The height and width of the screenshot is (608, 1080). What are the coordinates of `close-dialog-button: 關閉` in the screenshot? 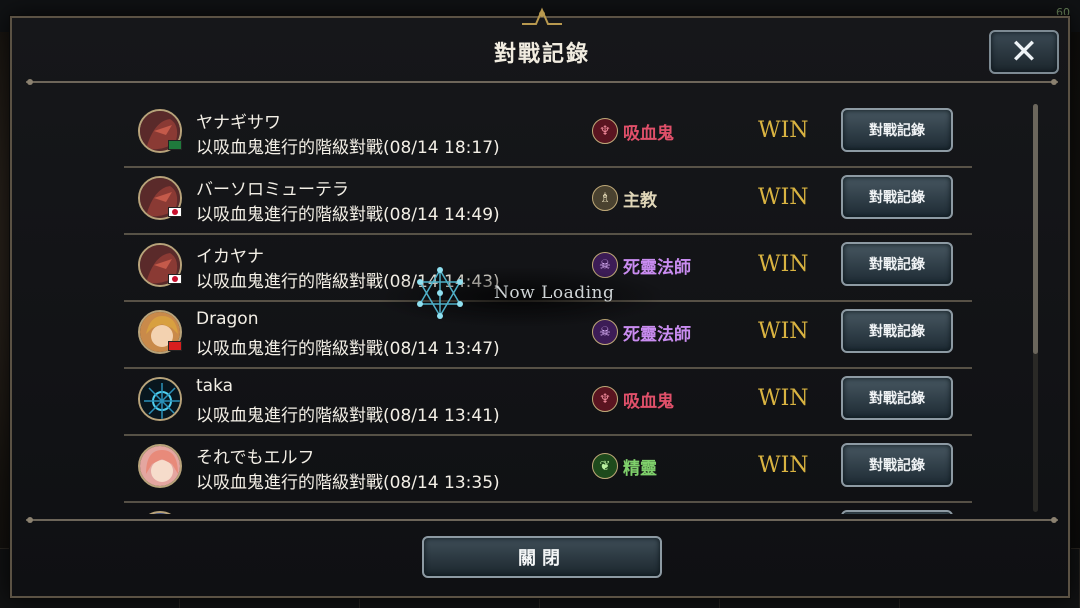 It's located at (542, 557).